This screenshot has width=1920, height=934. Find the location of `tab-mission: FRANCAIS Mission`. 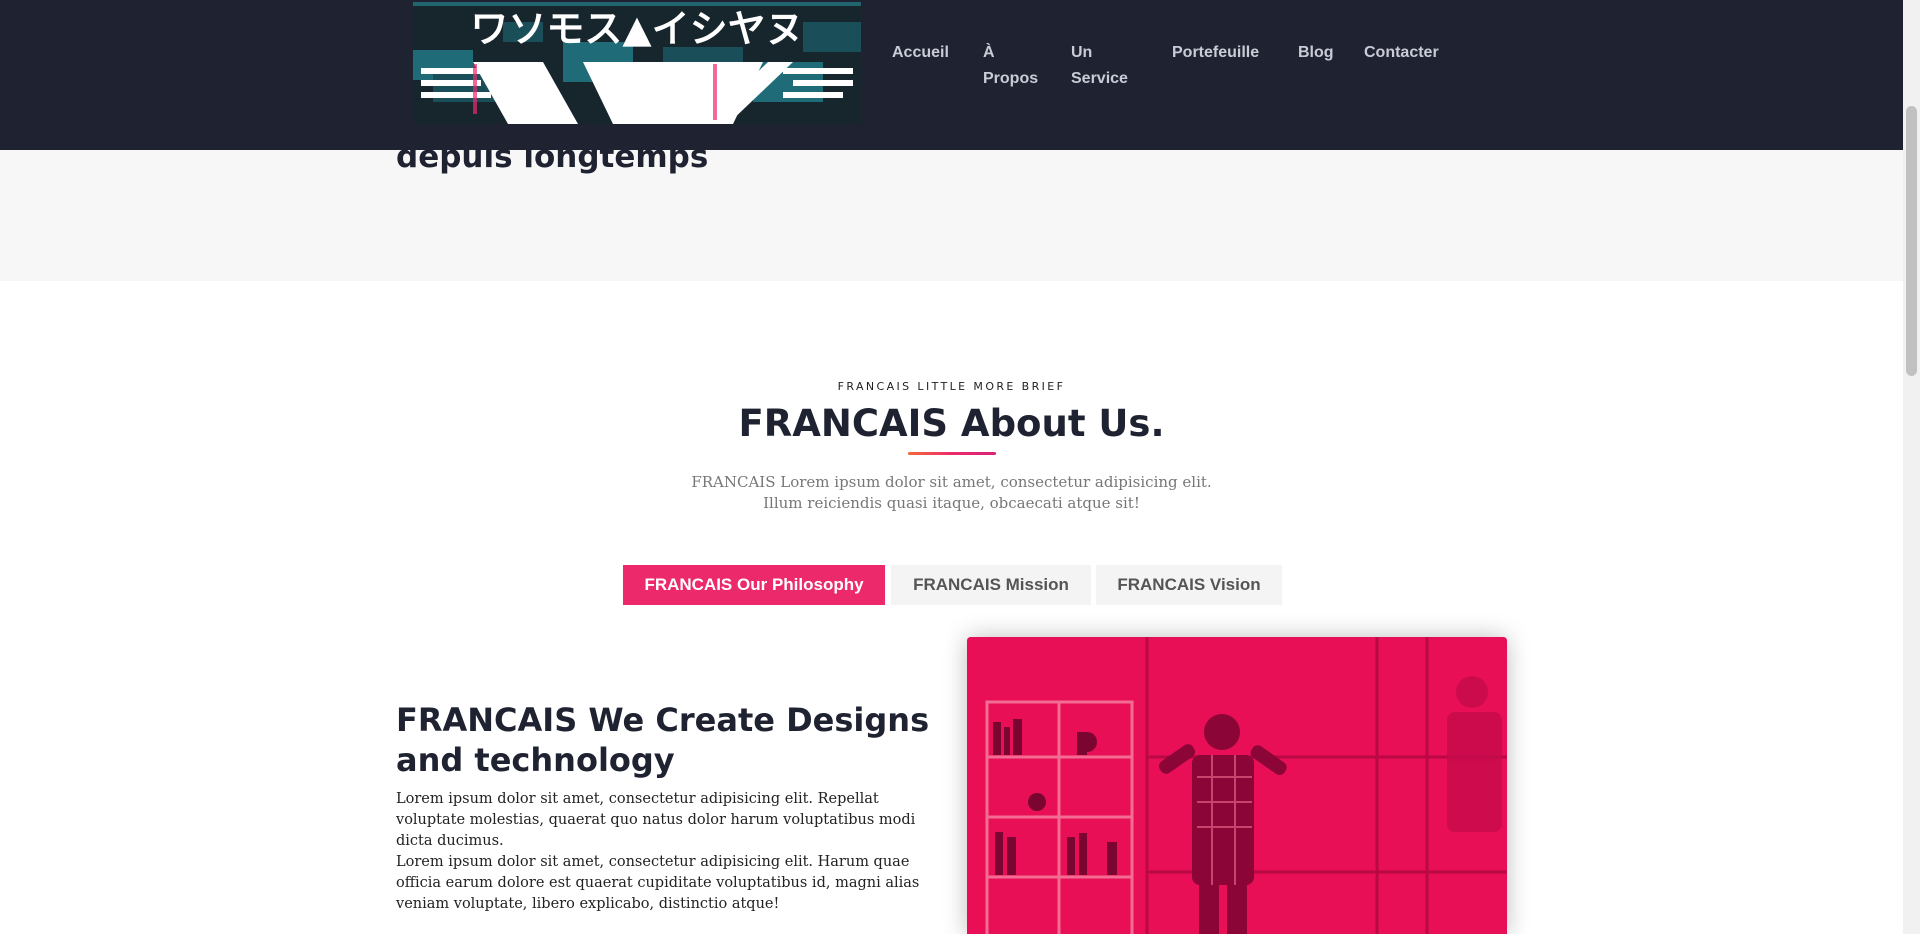

tab-mission: FRANCAIS Mission is located at coordinates (991, 585).